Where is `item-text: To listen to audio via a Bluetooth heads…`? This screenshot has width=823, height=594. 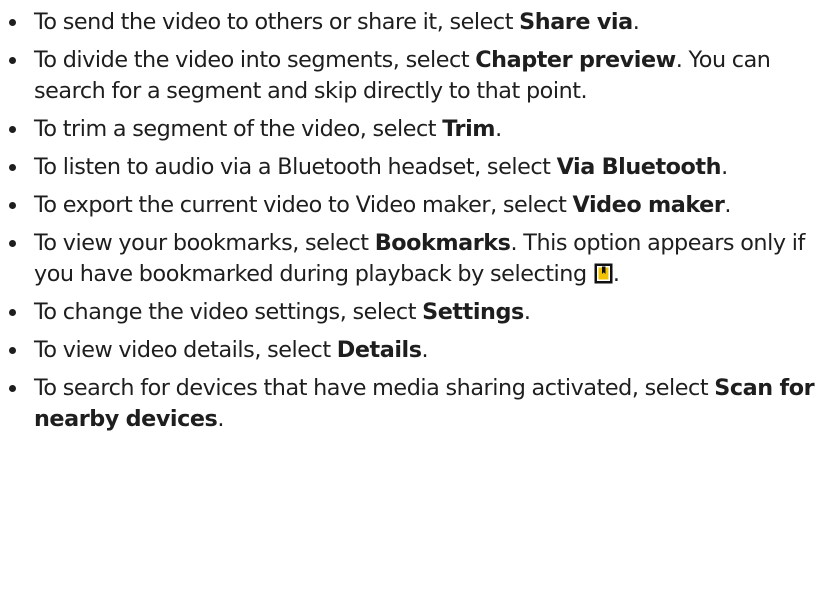 item-text: To listen to audio via a Bluetooth heads… is located at coordinates (295, 167).